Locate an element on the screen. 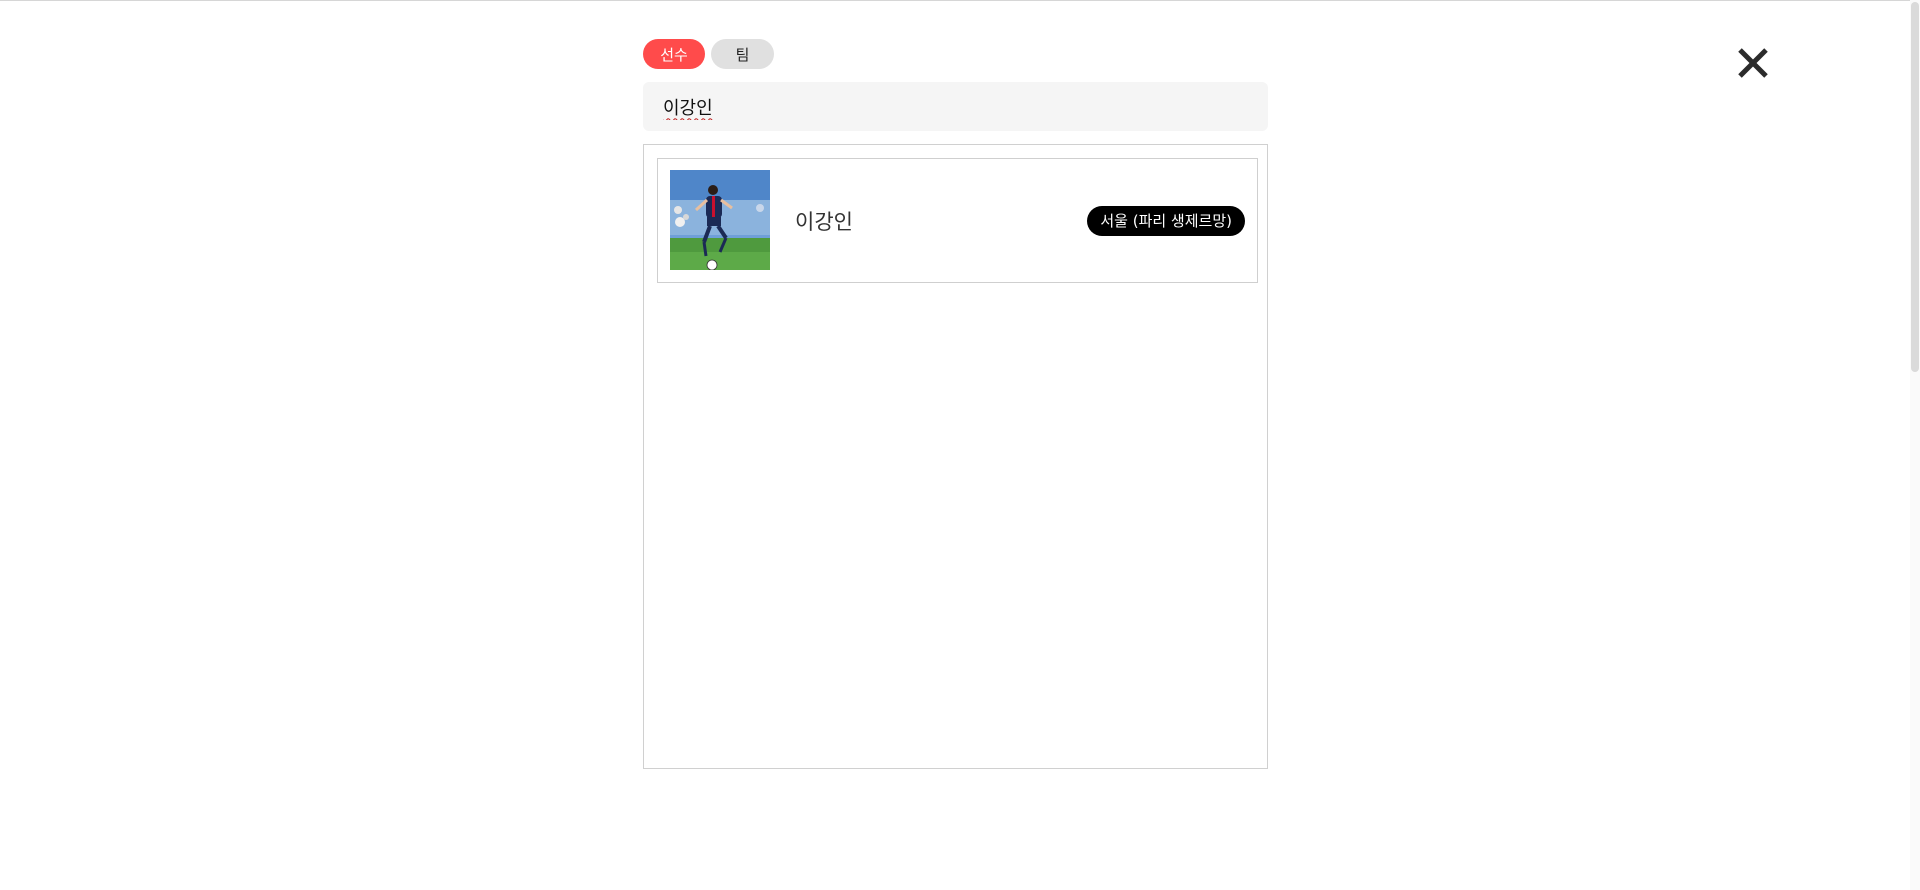 Image resolution: width=1920 pixels, height=890 pixels. category-tabs: 선수 팀 is located at coordinates (708, 54).